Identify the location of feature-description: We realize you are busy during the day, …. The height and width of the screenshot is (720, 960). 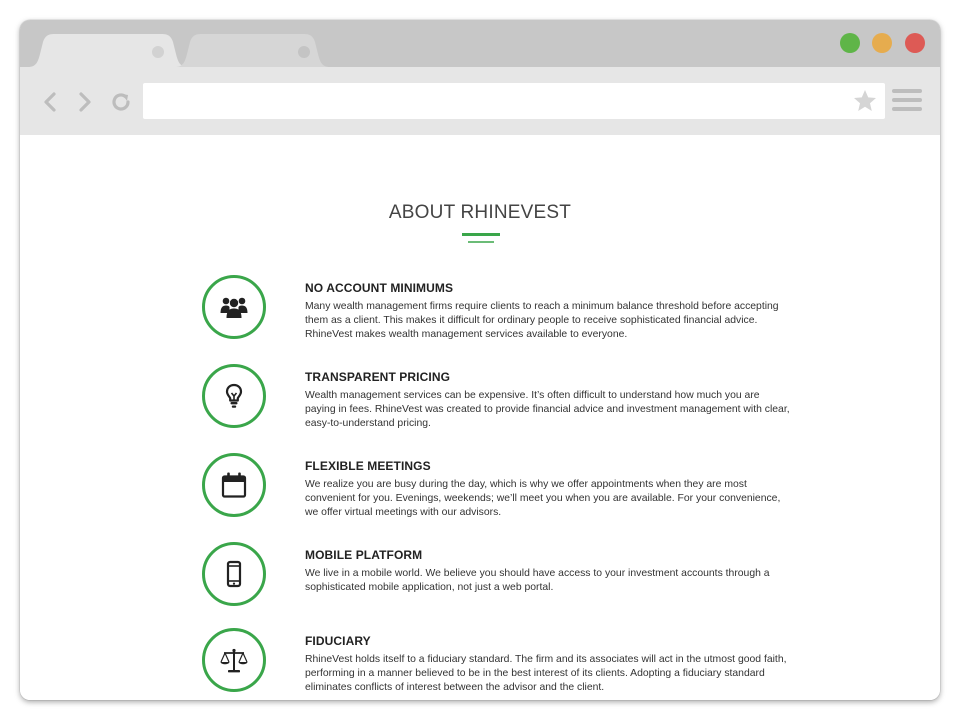
(543, 498).